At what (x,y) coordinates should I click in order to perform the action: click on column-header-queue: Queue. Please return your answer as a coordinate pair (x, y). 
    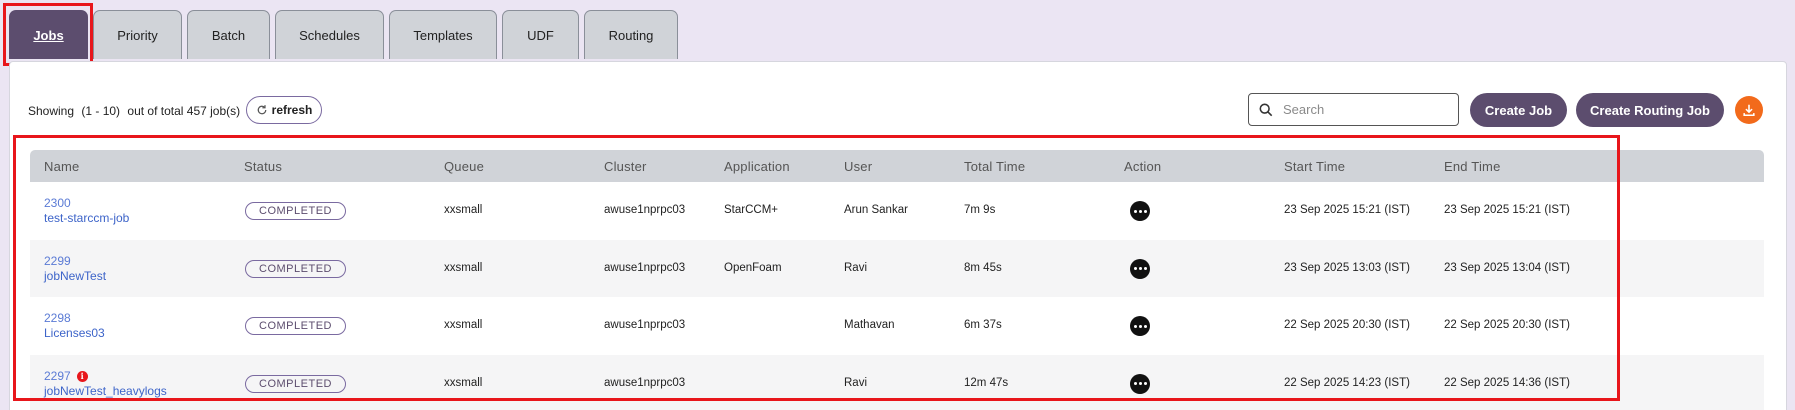
    Looking at the image, I should click on (464, 166).